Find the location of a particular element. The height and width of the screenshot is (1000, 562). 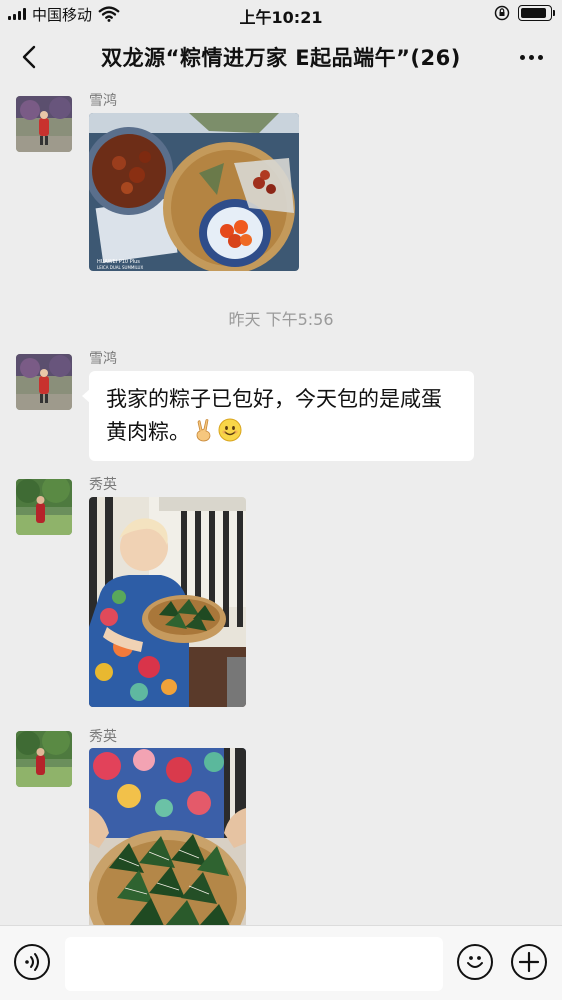

plus-button is located at coordinates (529, 962).